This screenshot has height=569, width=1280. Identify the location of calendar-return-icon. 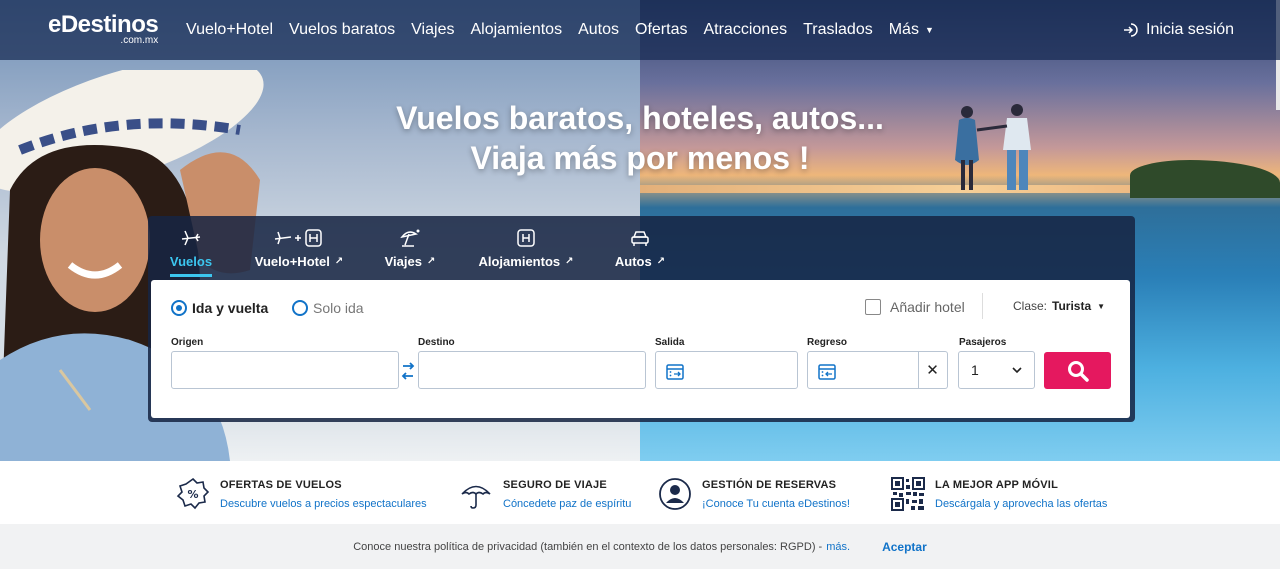
(827, 372).